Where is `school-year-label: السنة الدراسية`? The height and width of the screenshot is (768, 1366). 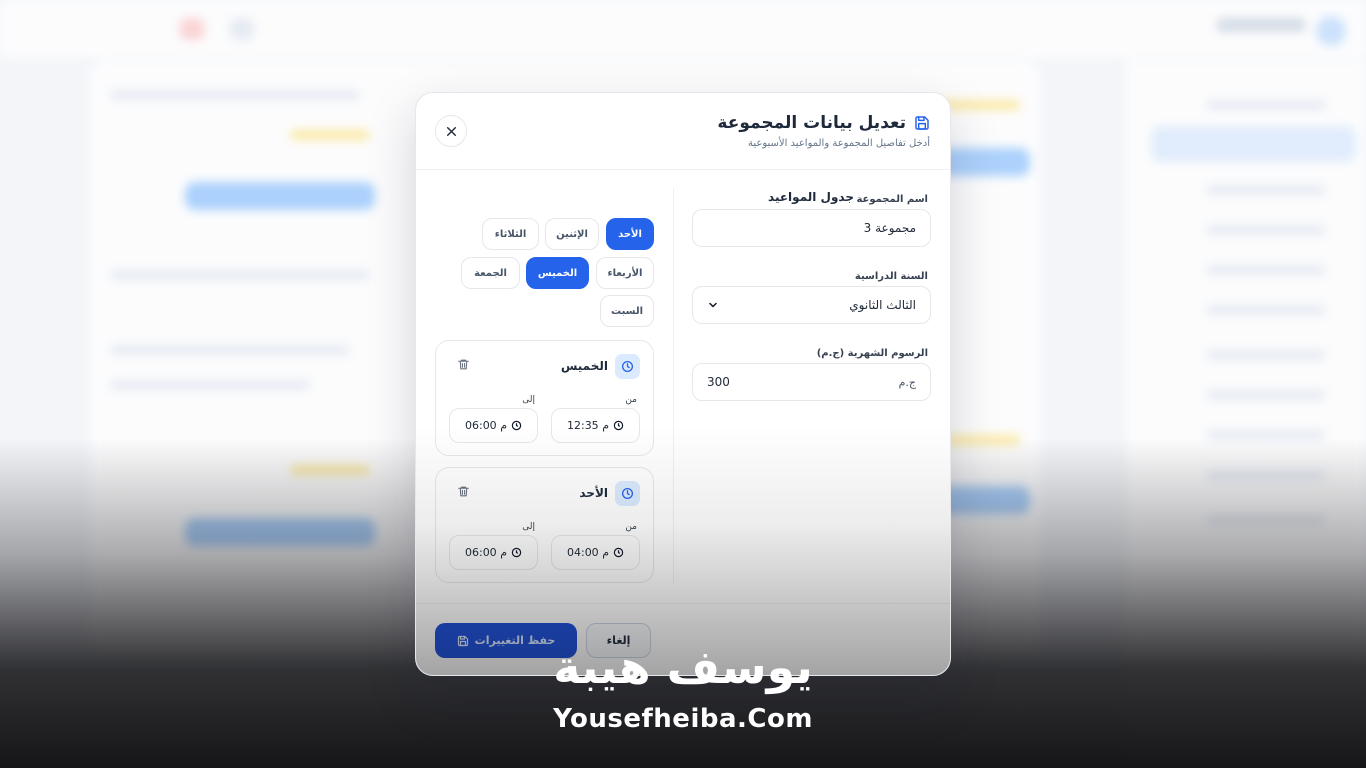
school-year-label: السنة الدراسية is located at coordinates (891, 276).